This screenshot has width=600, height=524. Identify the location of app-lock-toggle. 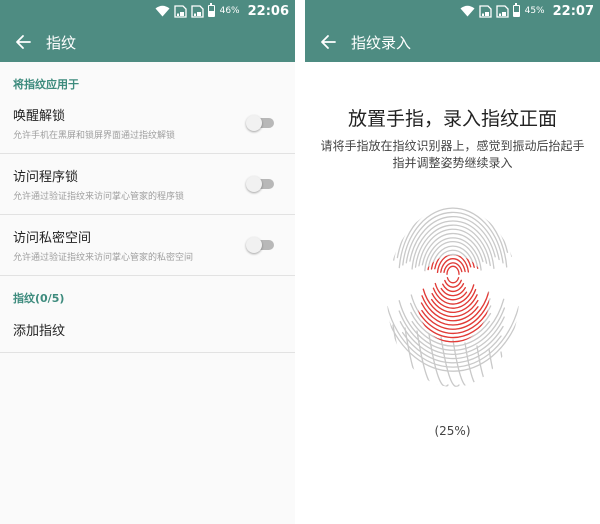
(260, 184).